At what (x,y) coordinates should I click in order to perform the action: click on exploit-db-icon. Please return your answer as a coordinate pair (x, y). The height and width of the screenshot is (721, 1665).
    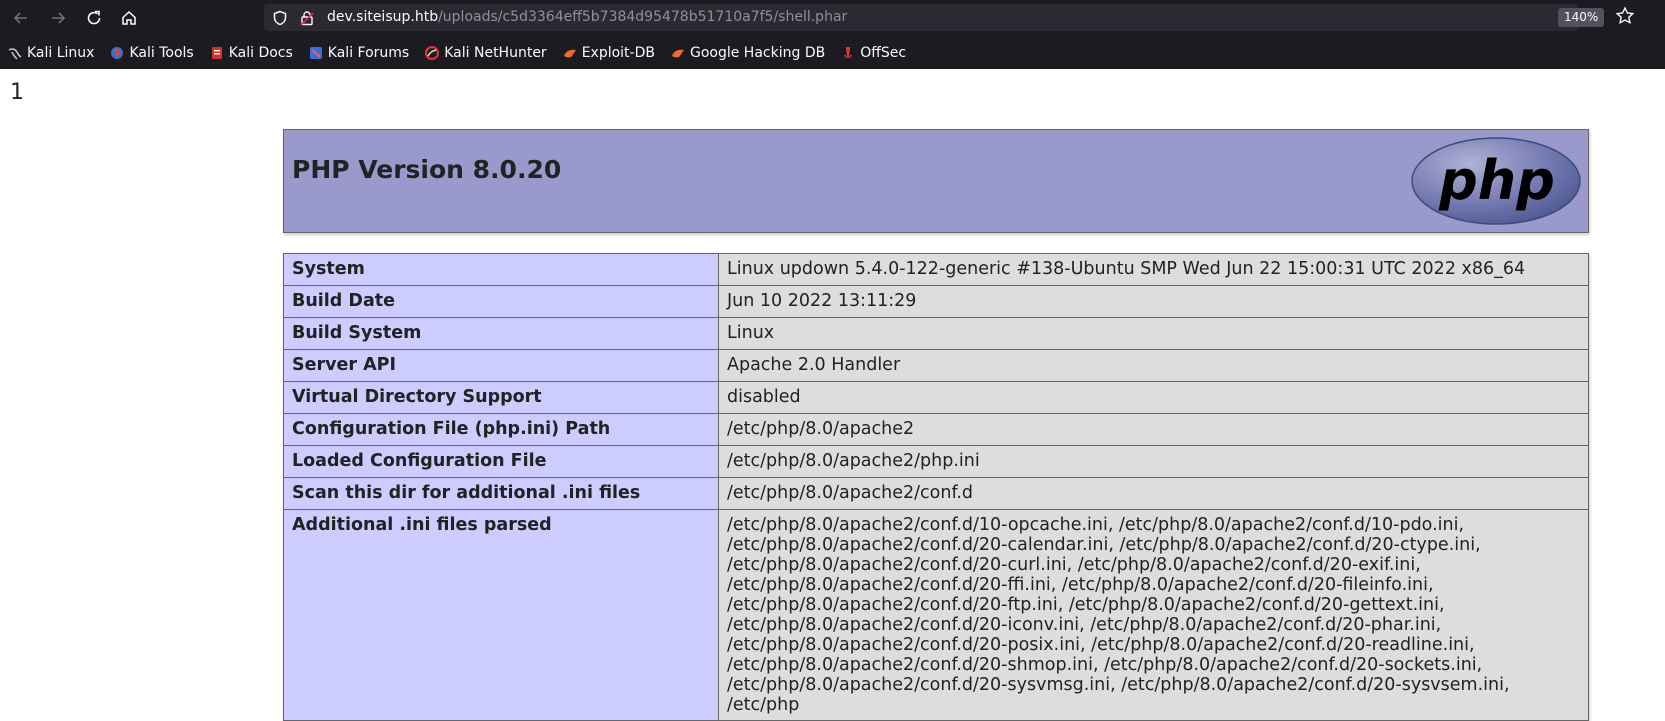
    Looking at the image, I should click on (569, 53).